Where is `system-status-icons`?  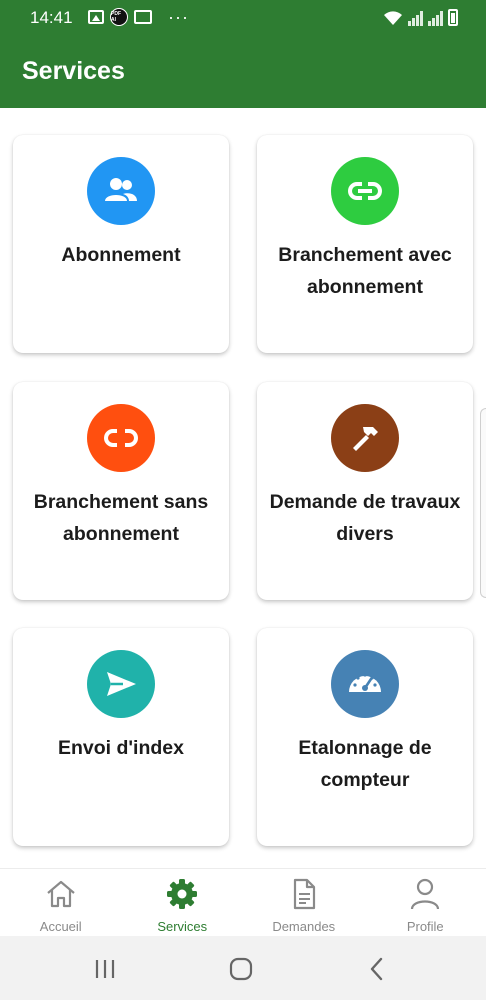
system-status-icons is located at coordinates (420, 17).